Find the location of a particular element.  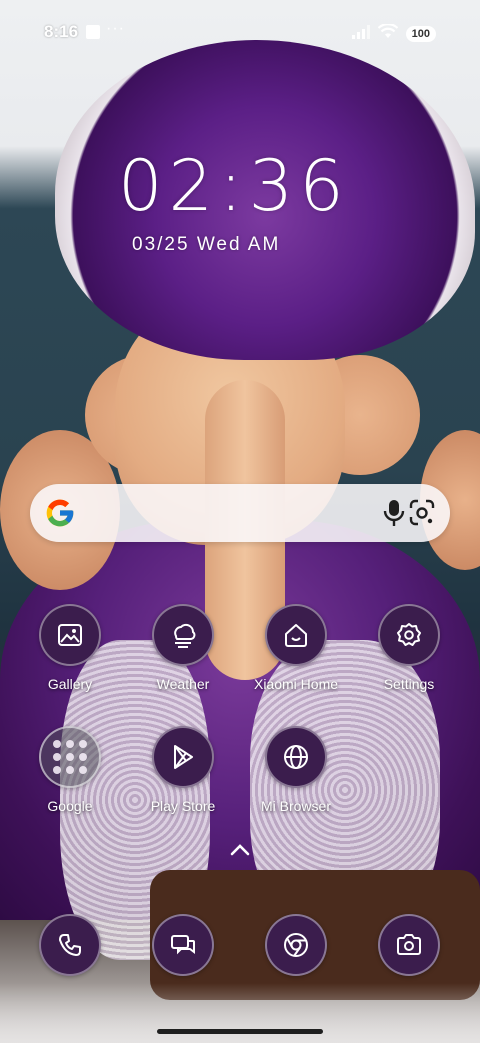

clock-widget-time: 02:36 is located at coordinates (234, 186).